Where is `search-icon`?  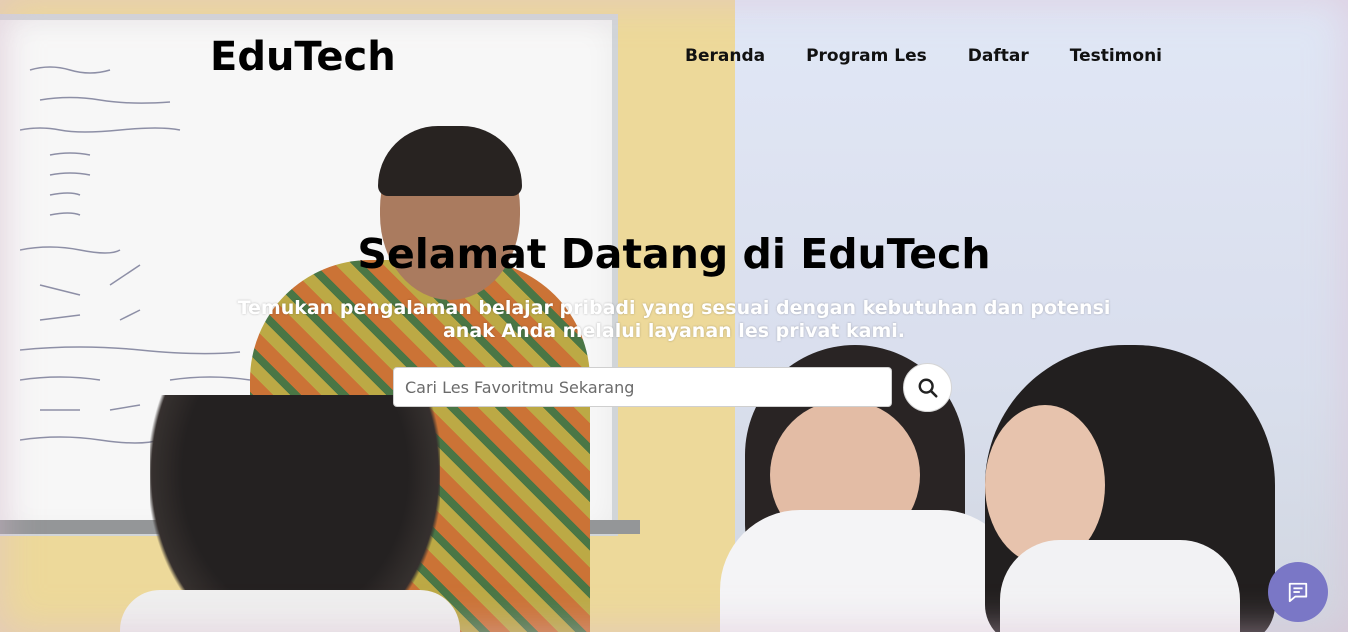 search-icon is located at coordinates (928, 388).